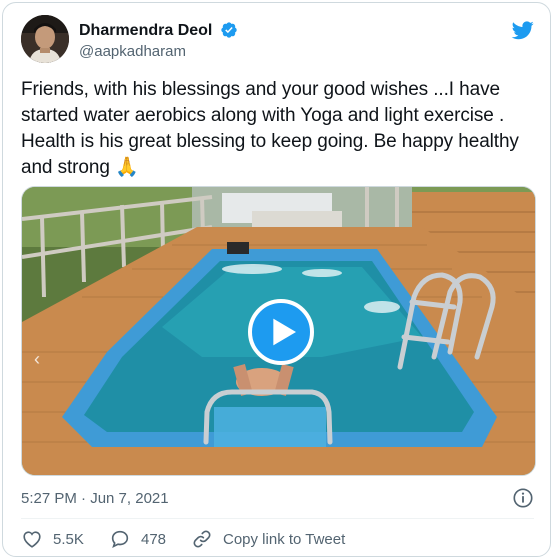  I want to click on reply-count: 478, so click(154, 539).